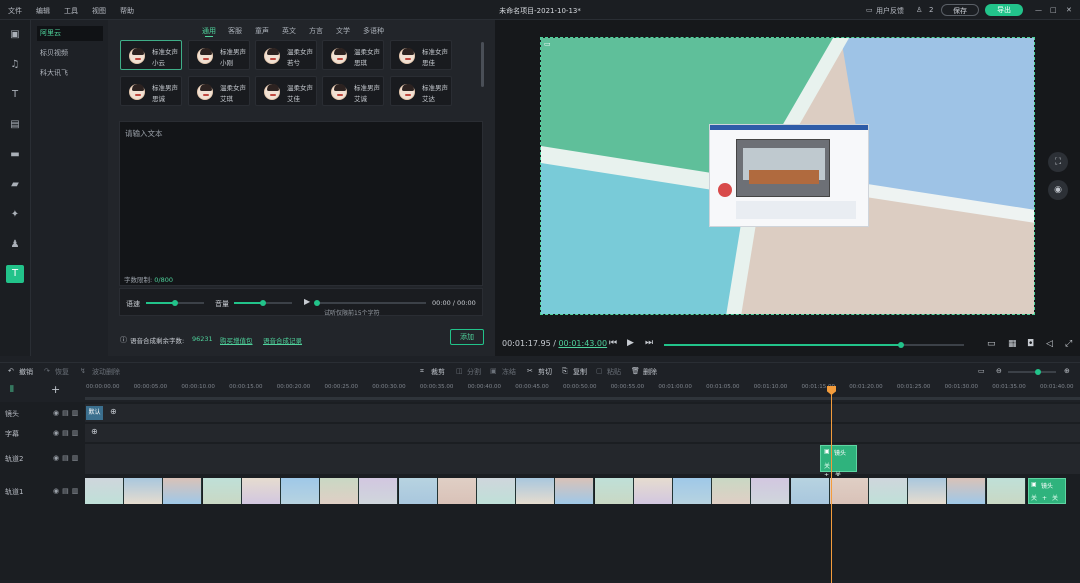  What do you see at coordinates (235, 31) in the screenshot?
I see `tab-service: 客服` at bounding box center [235, 31].